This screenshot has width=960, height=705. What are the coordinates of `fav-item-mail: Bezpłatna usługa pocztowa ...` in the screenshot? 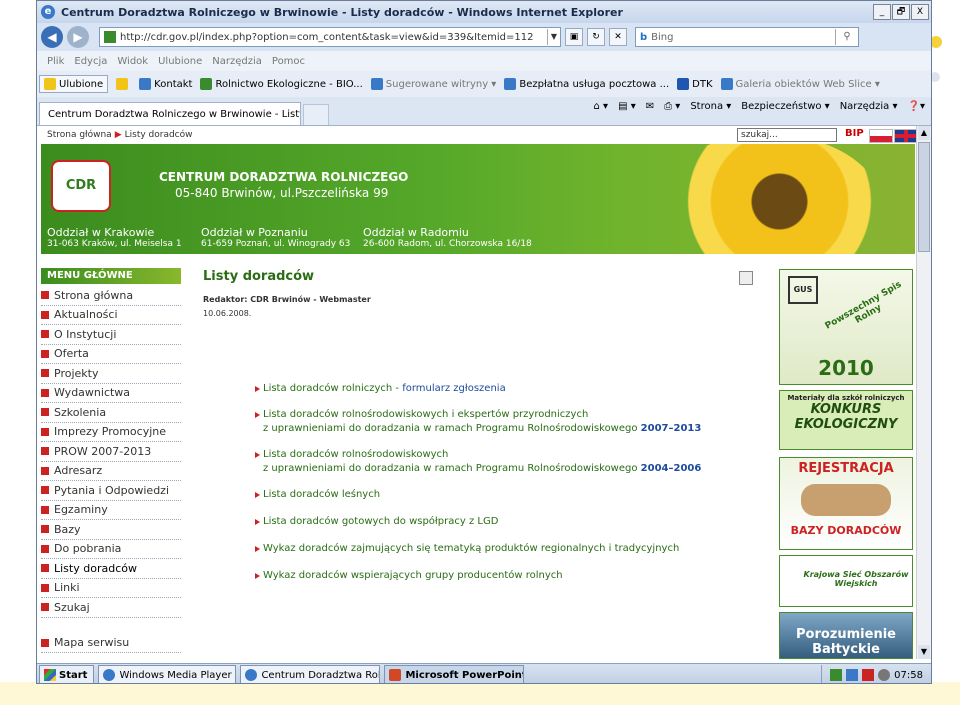 It's located at (586, 84).